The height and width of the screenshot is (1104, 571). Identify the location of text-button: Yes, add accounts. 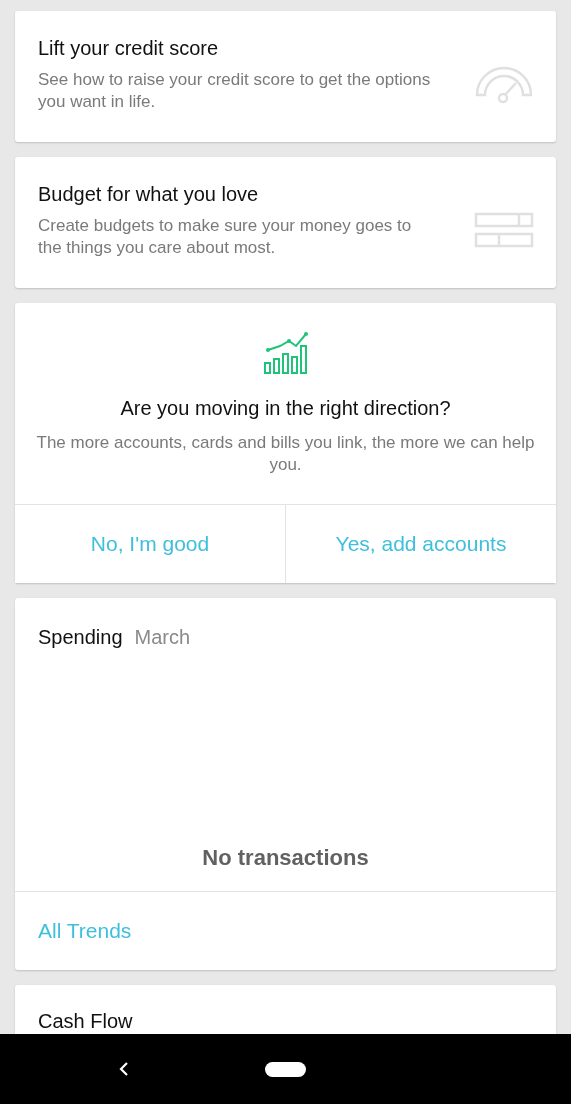
(420, 544).